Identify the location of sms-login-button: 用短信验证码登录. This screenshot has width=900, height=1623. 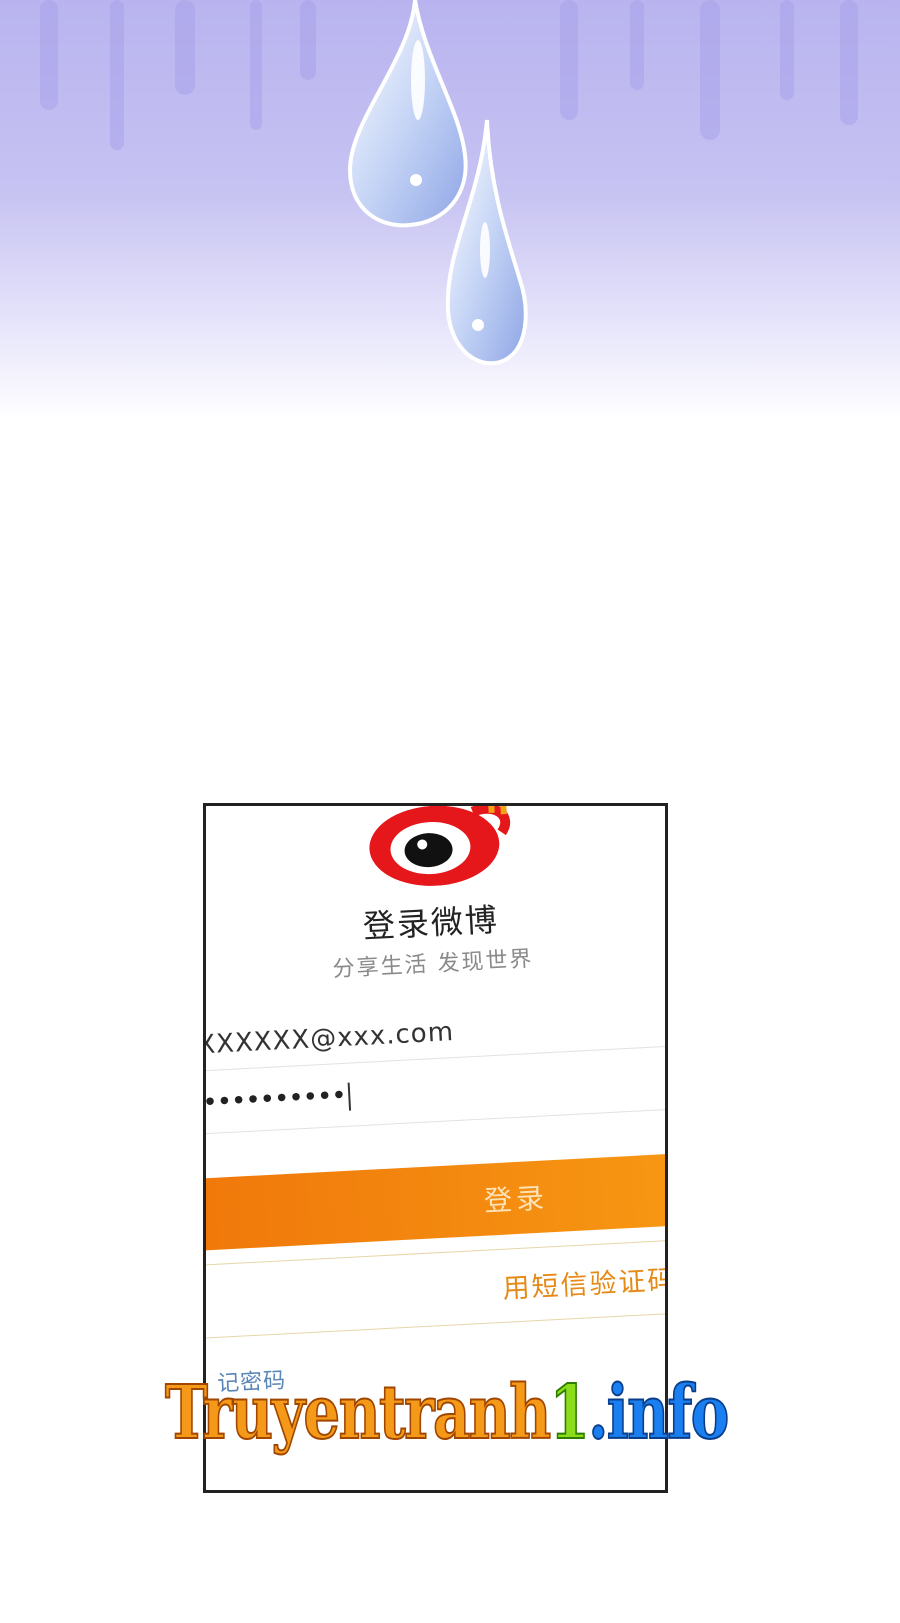
(437, 1288).